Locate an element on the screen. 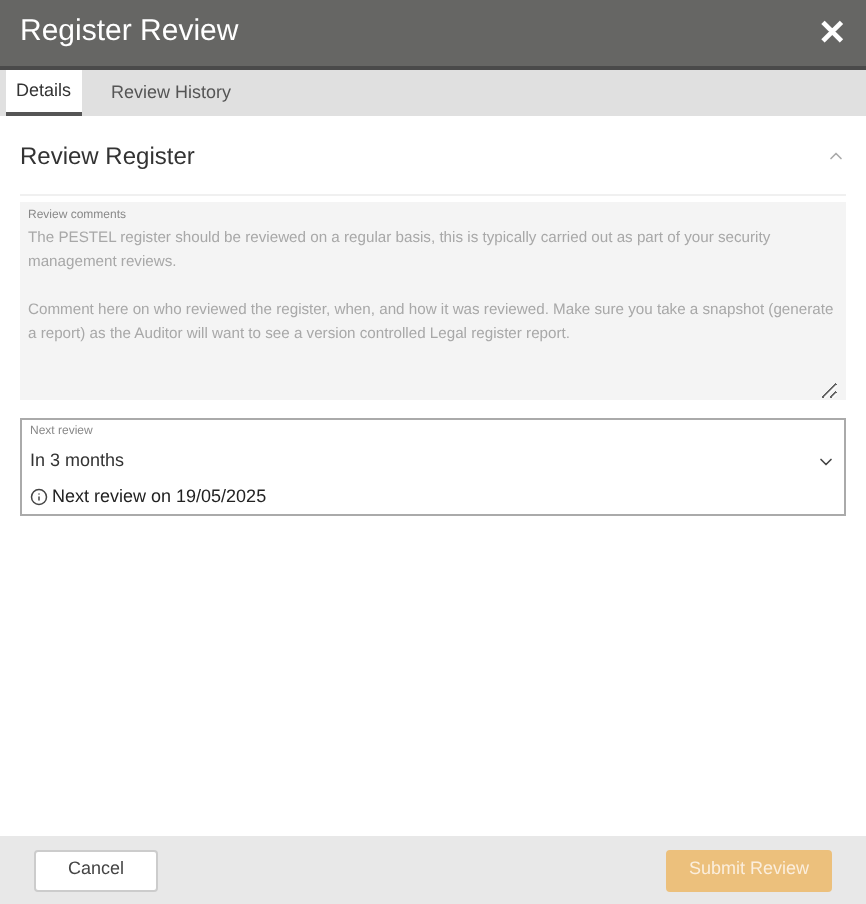 The image size is (866, 904). tab: Review History is located at coordinates (171, 93).